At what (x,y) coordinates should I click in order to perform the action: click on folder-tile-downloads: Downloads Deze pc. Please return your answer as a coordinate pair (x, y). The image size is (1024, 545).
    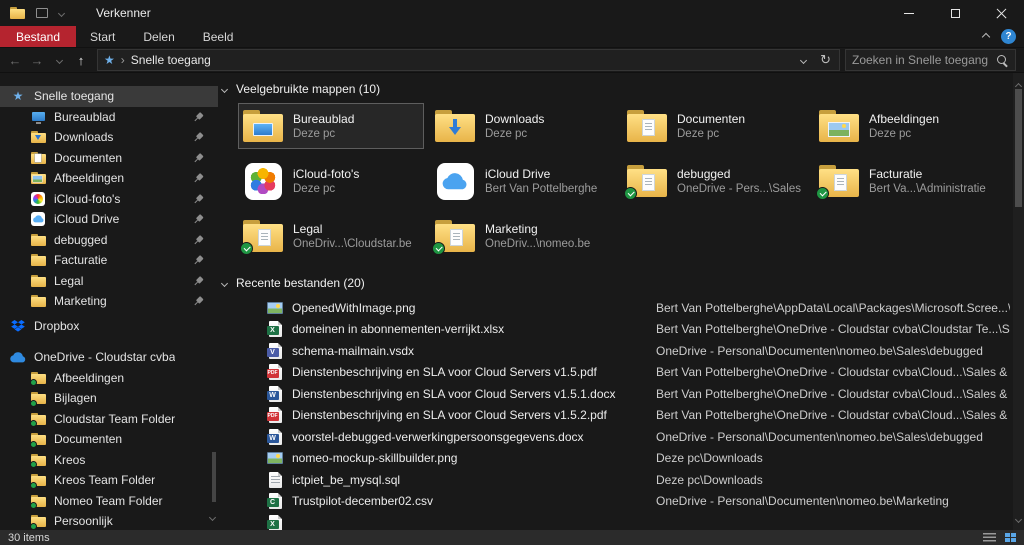
    Looking at the image, I should click on (523, 126).